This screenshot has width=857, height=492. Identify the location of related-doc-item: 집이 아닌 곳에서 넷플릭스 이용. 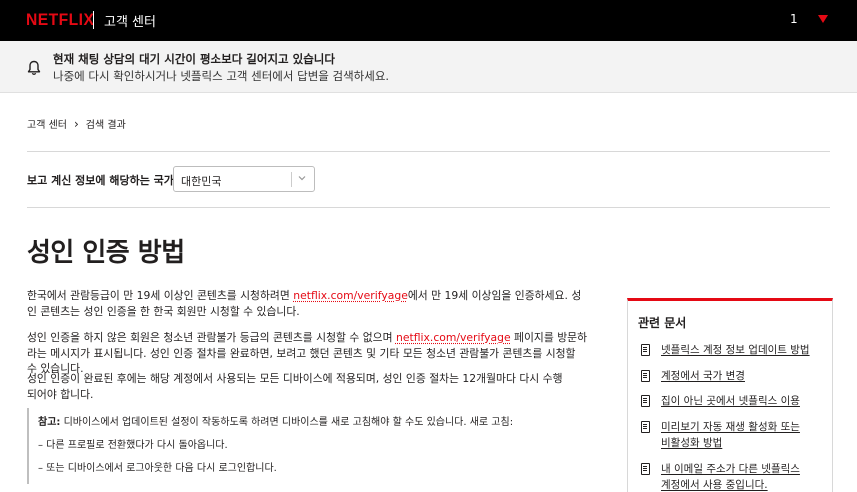
(733, 401).